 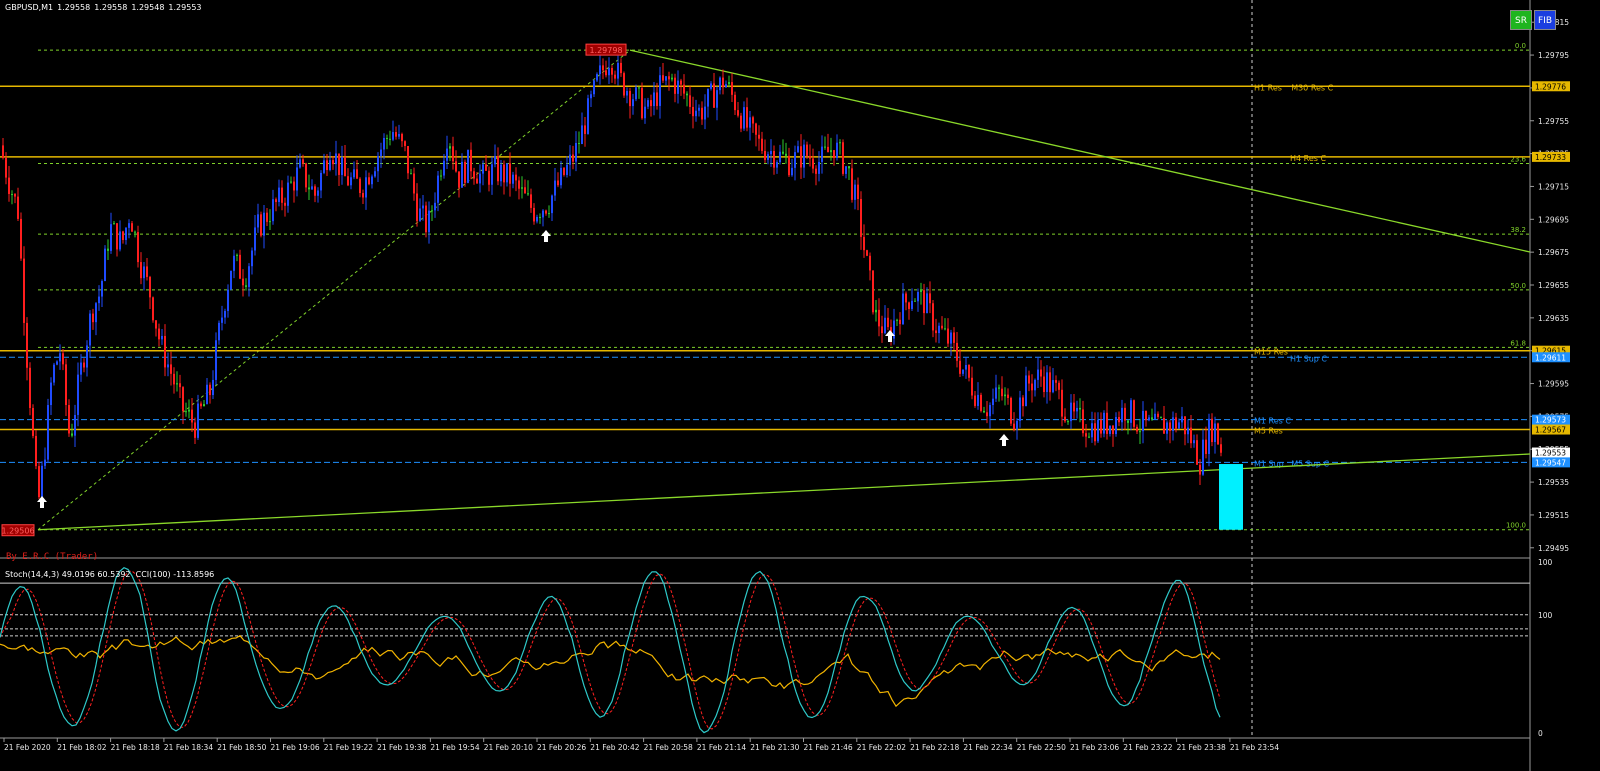 What do you see at coordinates (111, 7) in the screenshot?
I see `ohlc-high: 1.29558` at bounding box center [111, 7].